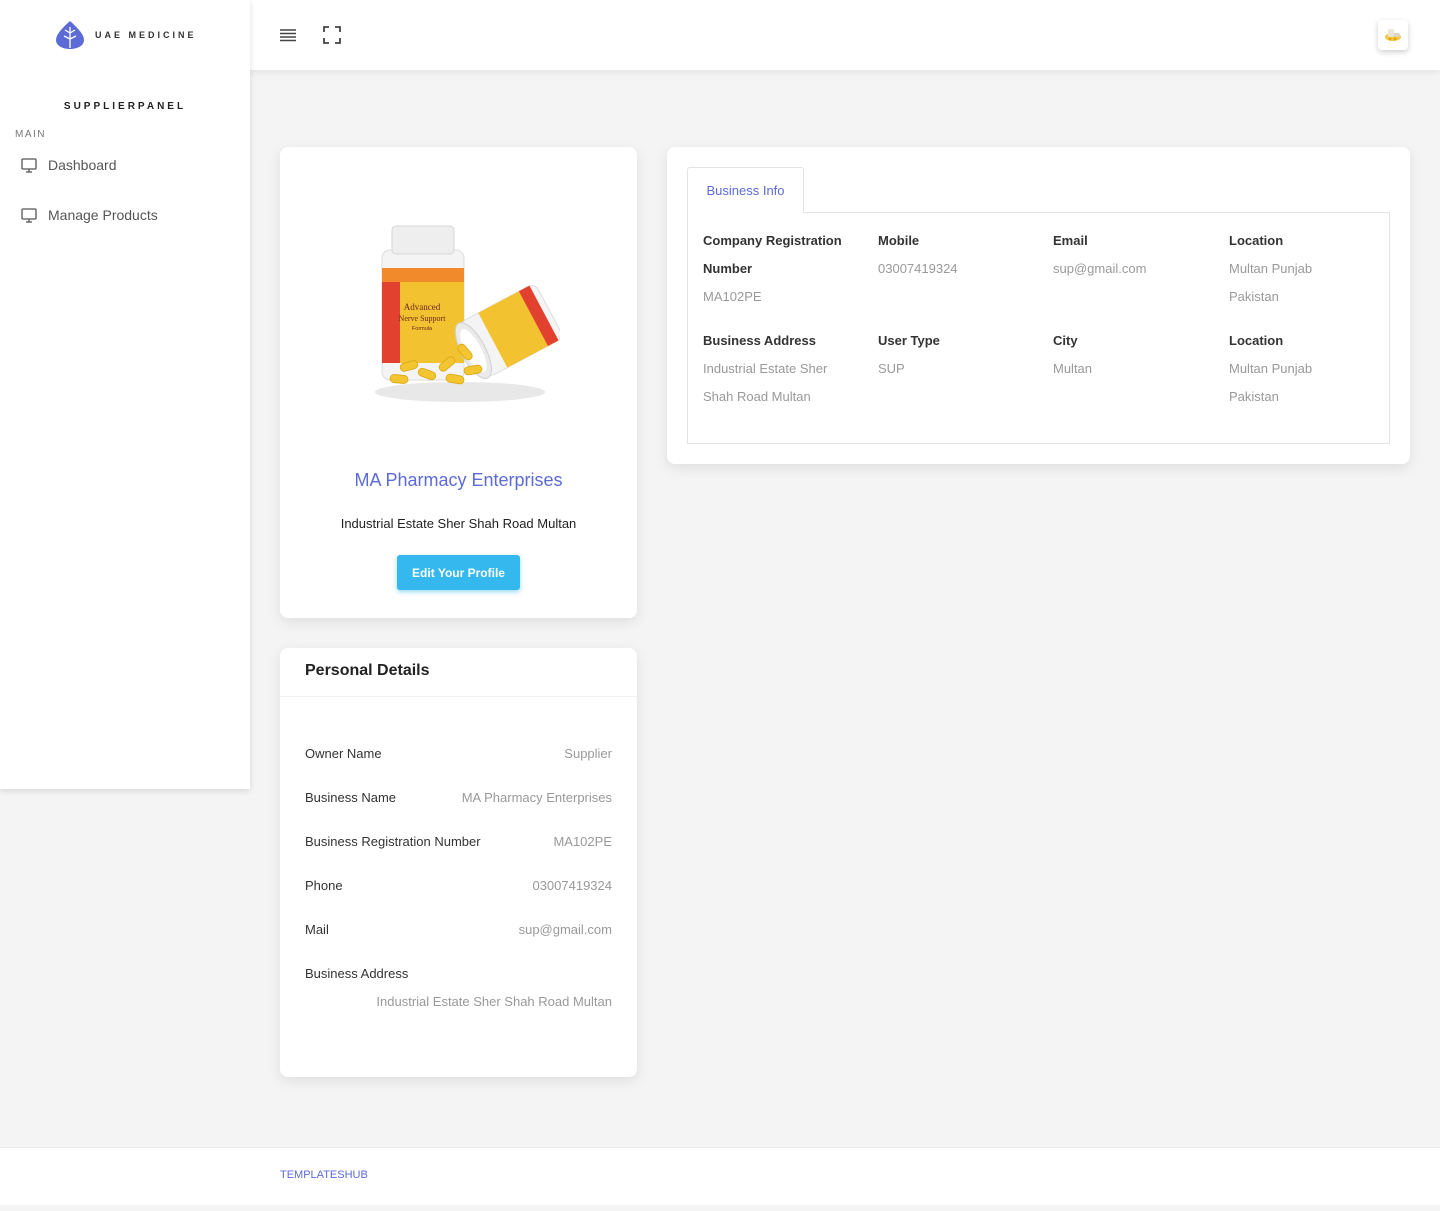 Image resolution: width=1440 pixels, height=1211 pixels. Describe the element at coordinates (332, 37) in the screenshot. I see `fullscreen-icon` at that location.